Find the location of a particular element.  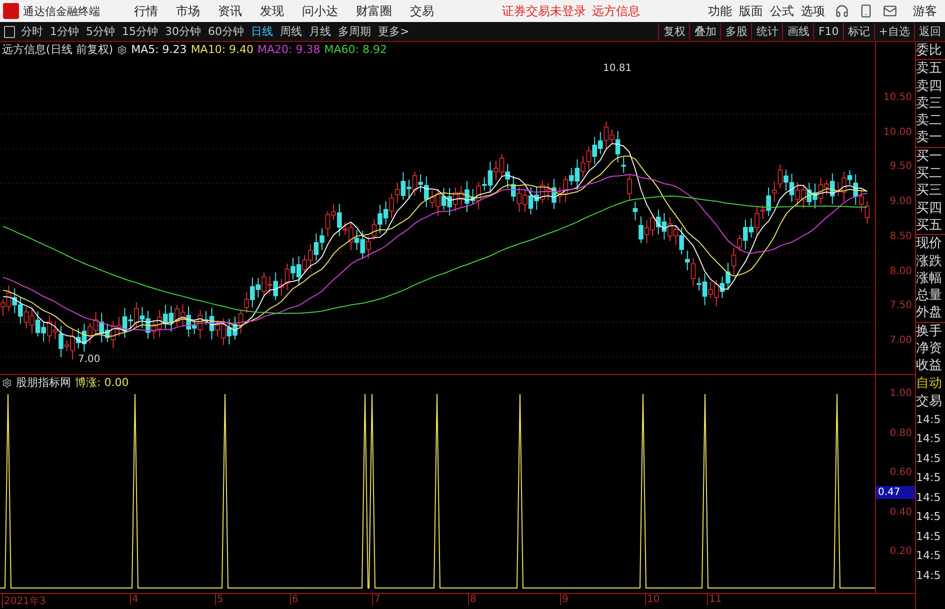

period-tab: 周线 is located at coordinates (291, 31).